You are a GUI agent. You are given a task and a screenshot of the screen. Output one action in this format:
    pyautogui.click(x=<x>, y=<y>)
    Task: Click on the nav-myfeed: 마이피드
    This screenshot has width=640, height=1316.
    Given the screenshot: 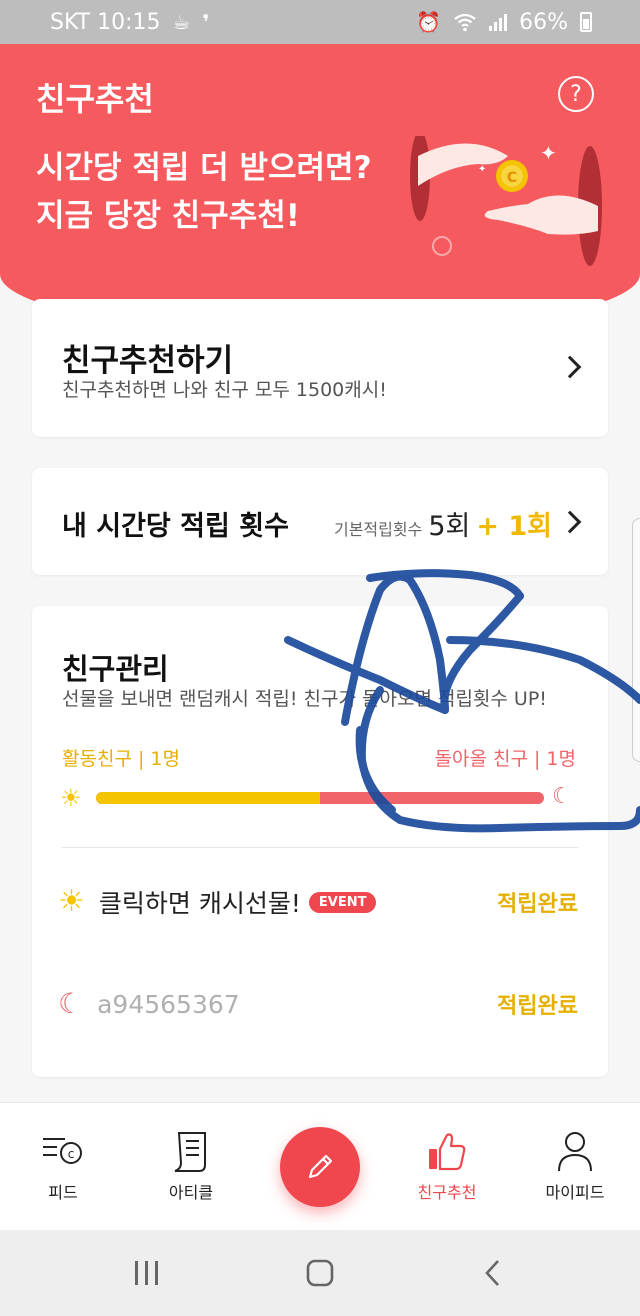 What is the action you would take?
    pyautogui.click(x=575, y=1166)
    